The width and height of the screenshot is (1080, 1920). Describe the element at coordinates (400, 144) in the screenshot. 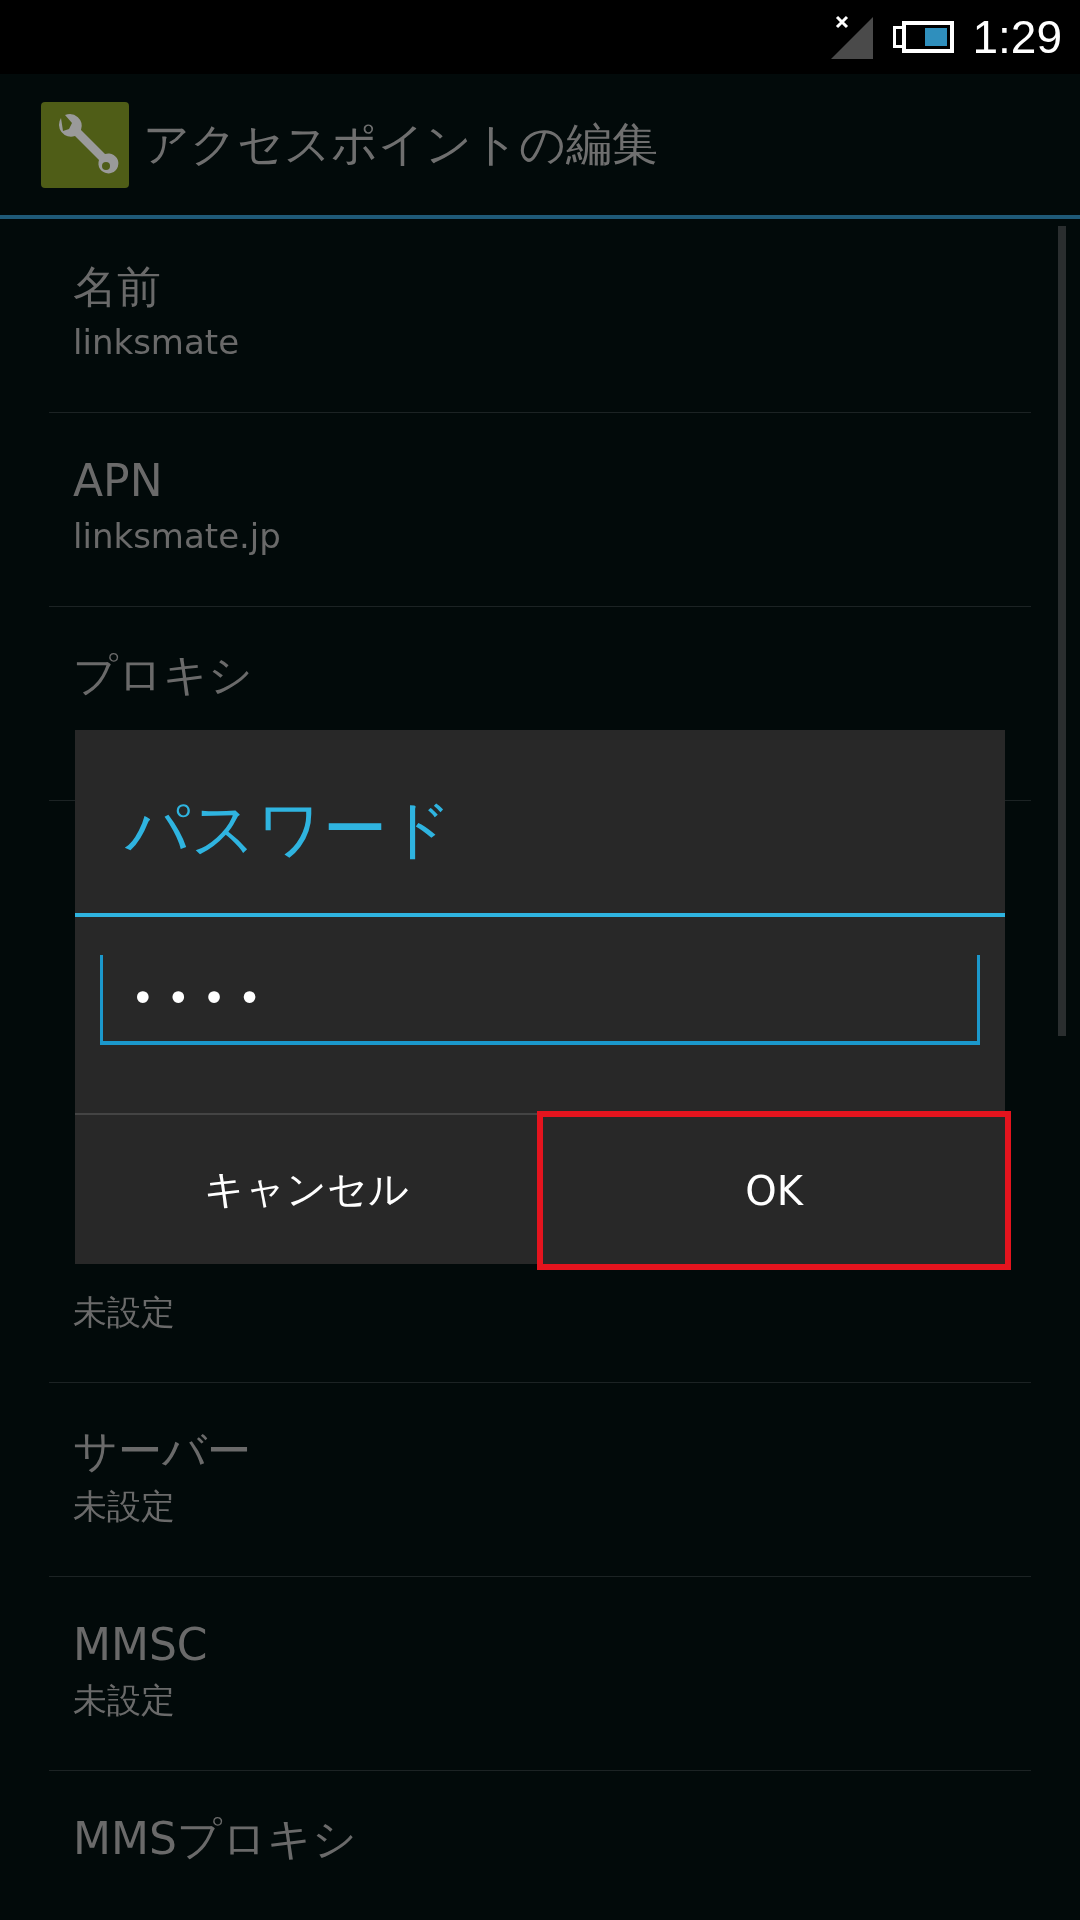

I see `screen-title: アクセスポイントの編集` at that location.